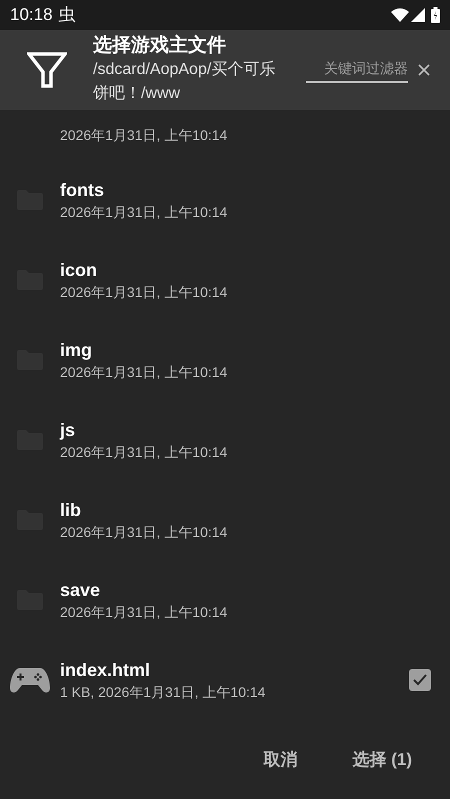 The height and width of the screenshot is (799, 450). I want to click on file-name: lib, so click(71, 510).